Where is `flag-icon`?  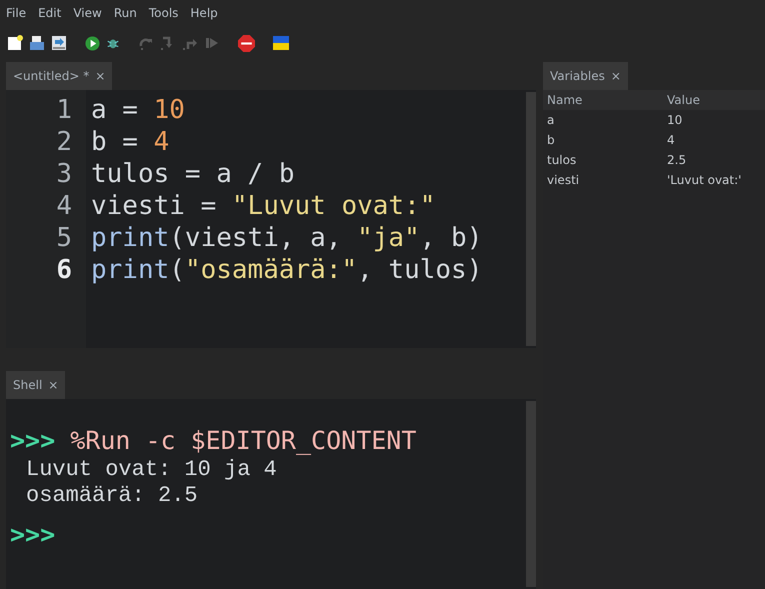 flag-icon is located at coordinates (281, 43).